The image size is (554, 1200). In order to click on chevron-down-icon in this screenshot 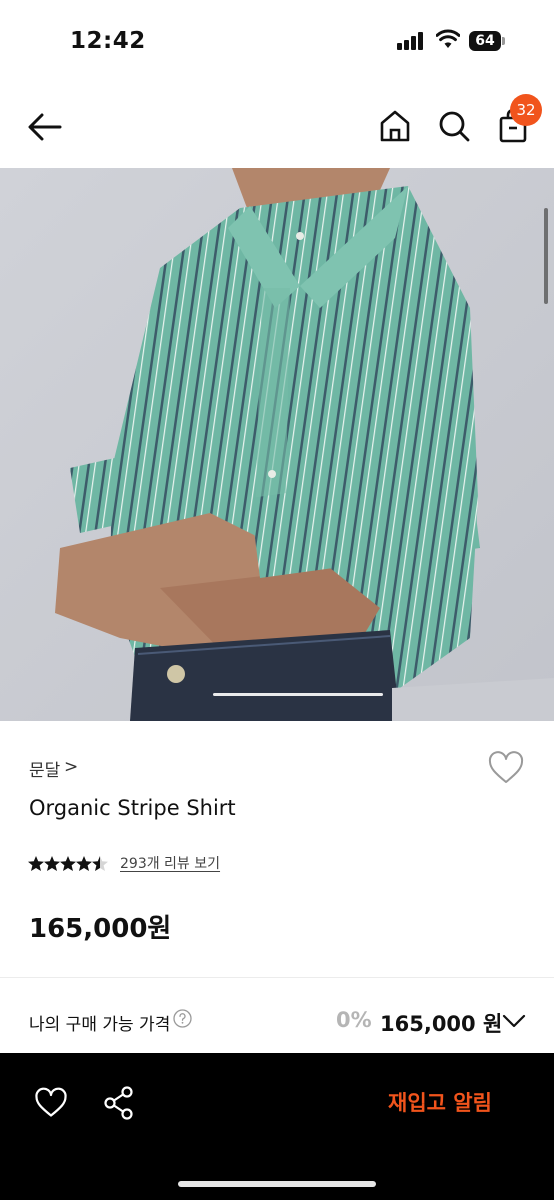, I will do `click(514, 1021)`.